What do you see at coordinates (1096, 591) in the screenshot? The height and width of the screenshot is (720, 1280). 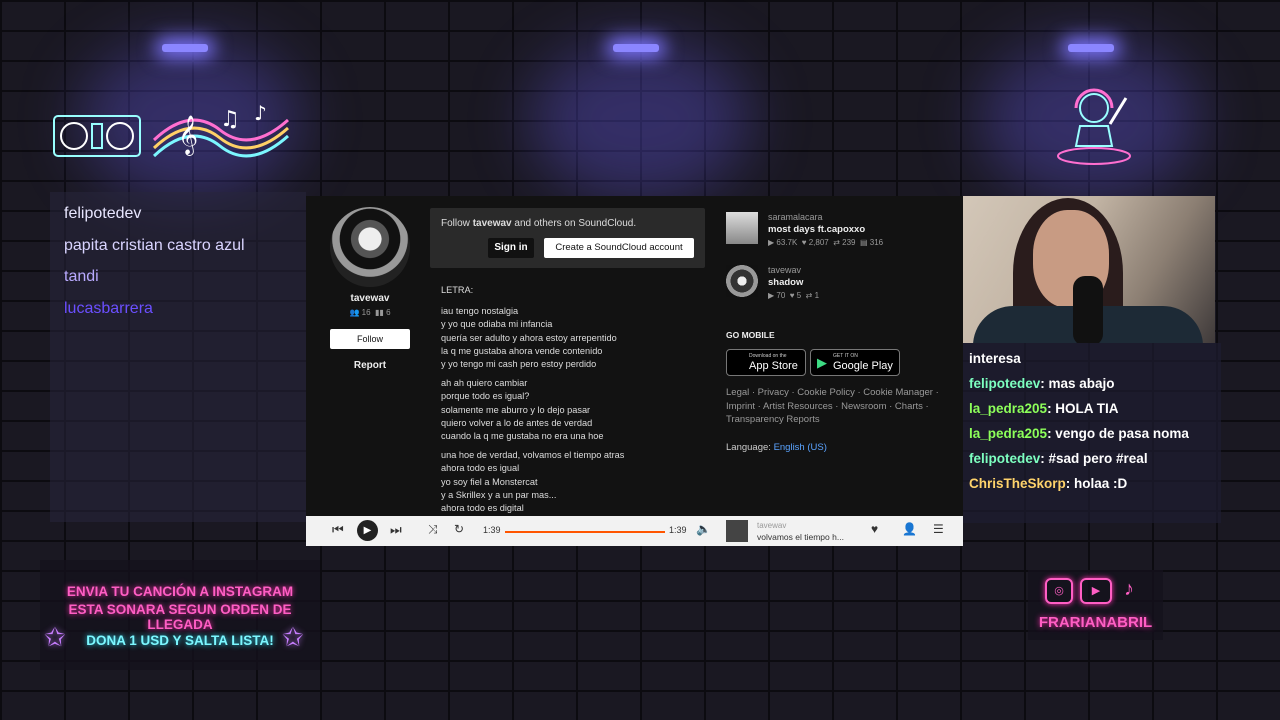 I see `youtube-icon: ▶` at bounding box center [1096, 591].